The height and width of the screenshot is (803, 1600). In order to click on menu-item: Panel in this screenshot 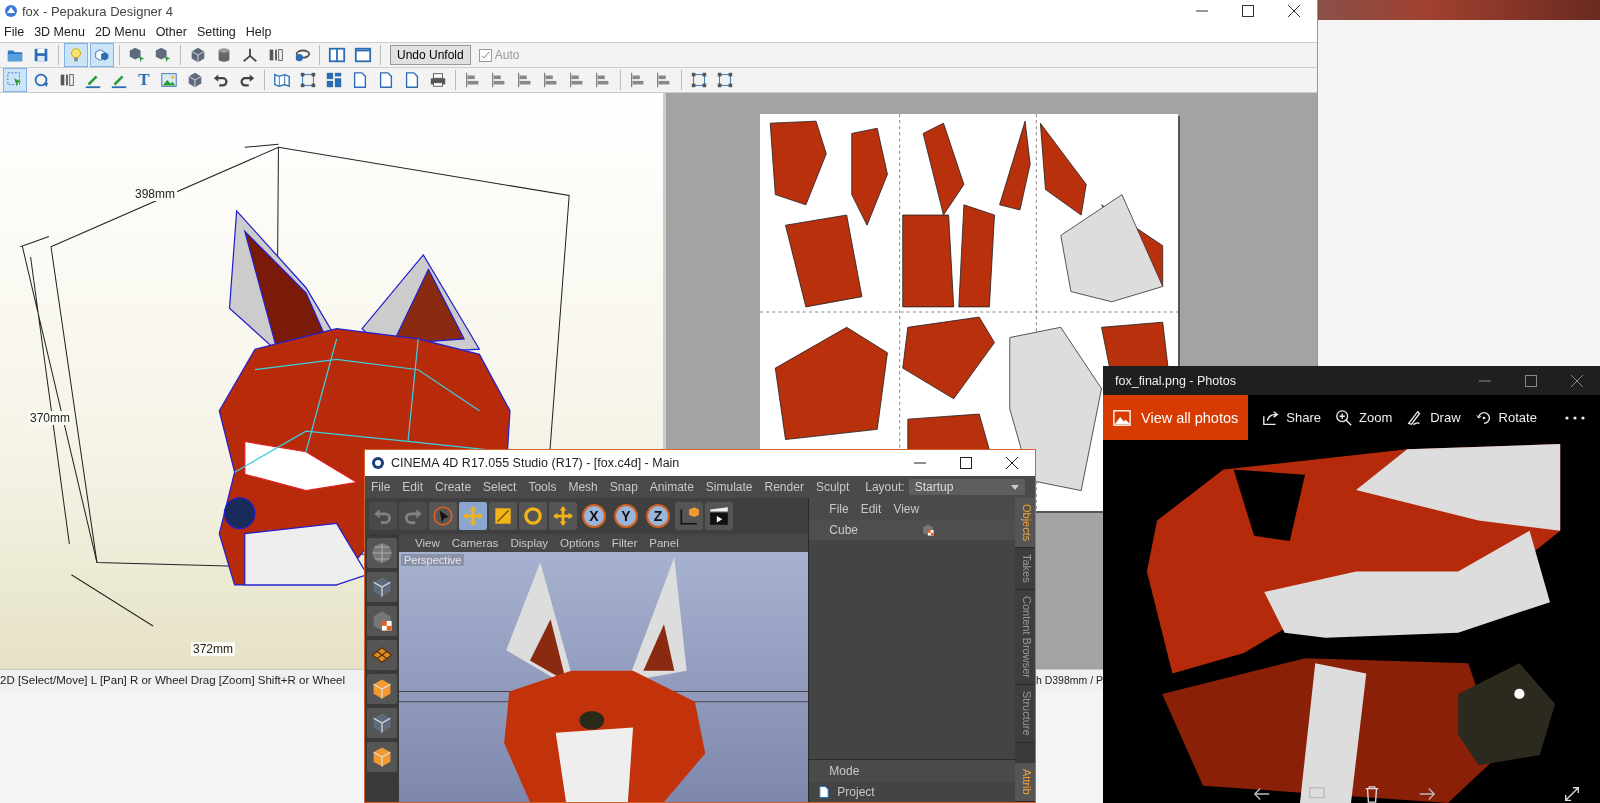, I will do `click(664, 543)`.